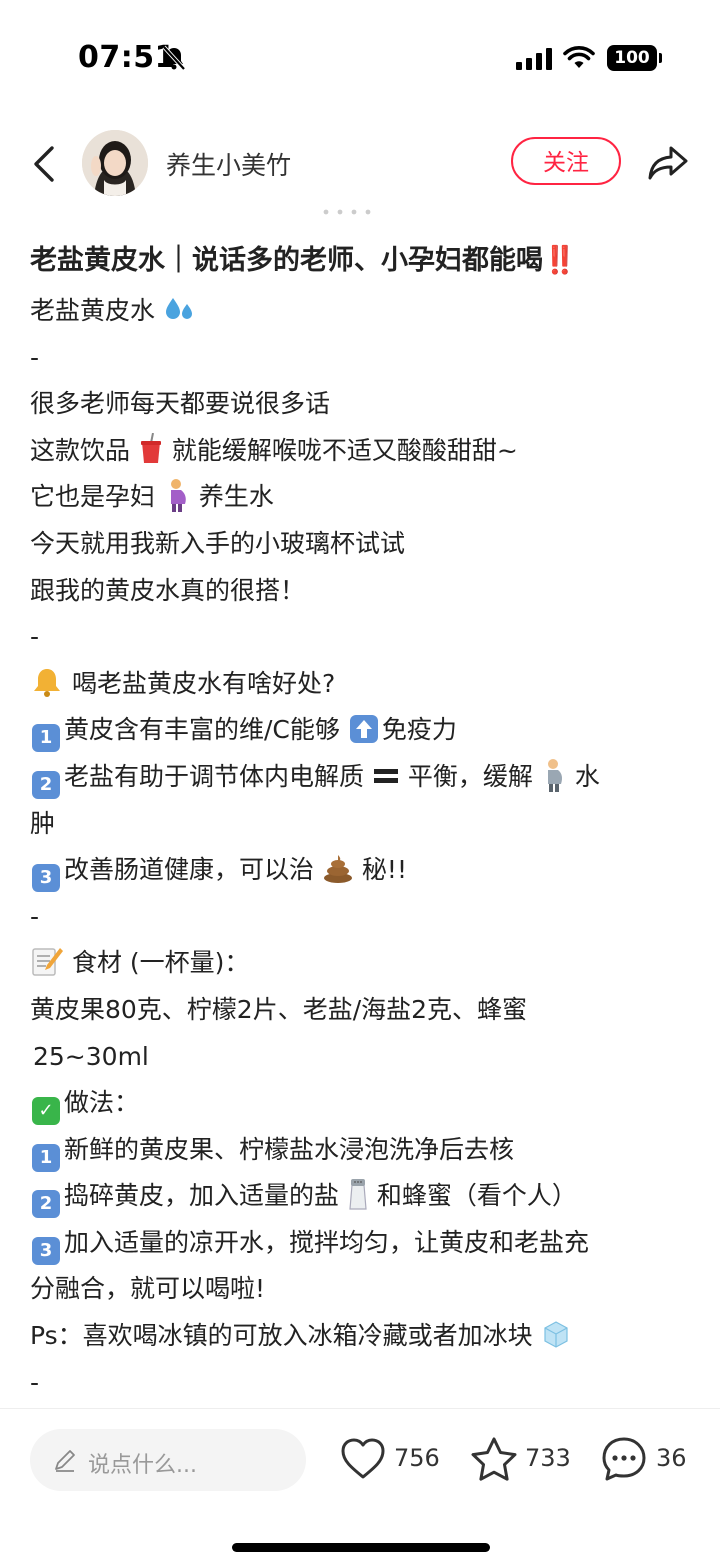 Image resolution: width=720 pixels, height=1566 pixels. I want to click on favorite-count: 733, so click(548, 1458).